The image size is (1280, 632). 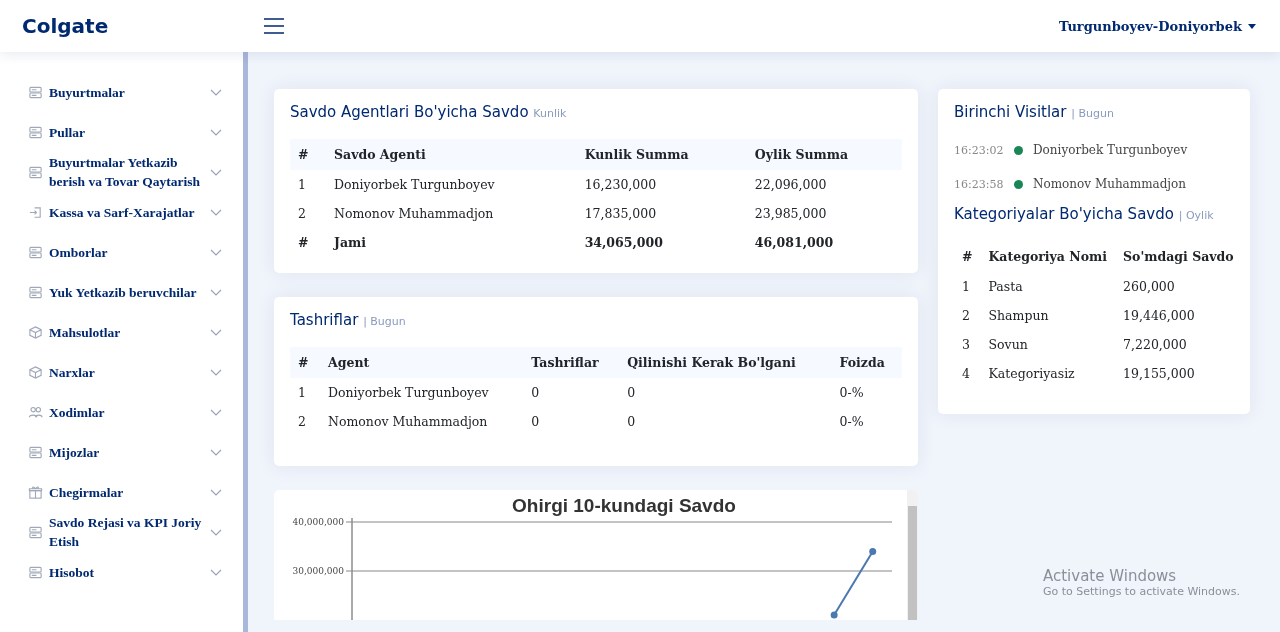 What do you see at coordinates (124, 572) in the screenshot?
I see `sidebar-item: Hisobot` at bounding box center [124, 572].